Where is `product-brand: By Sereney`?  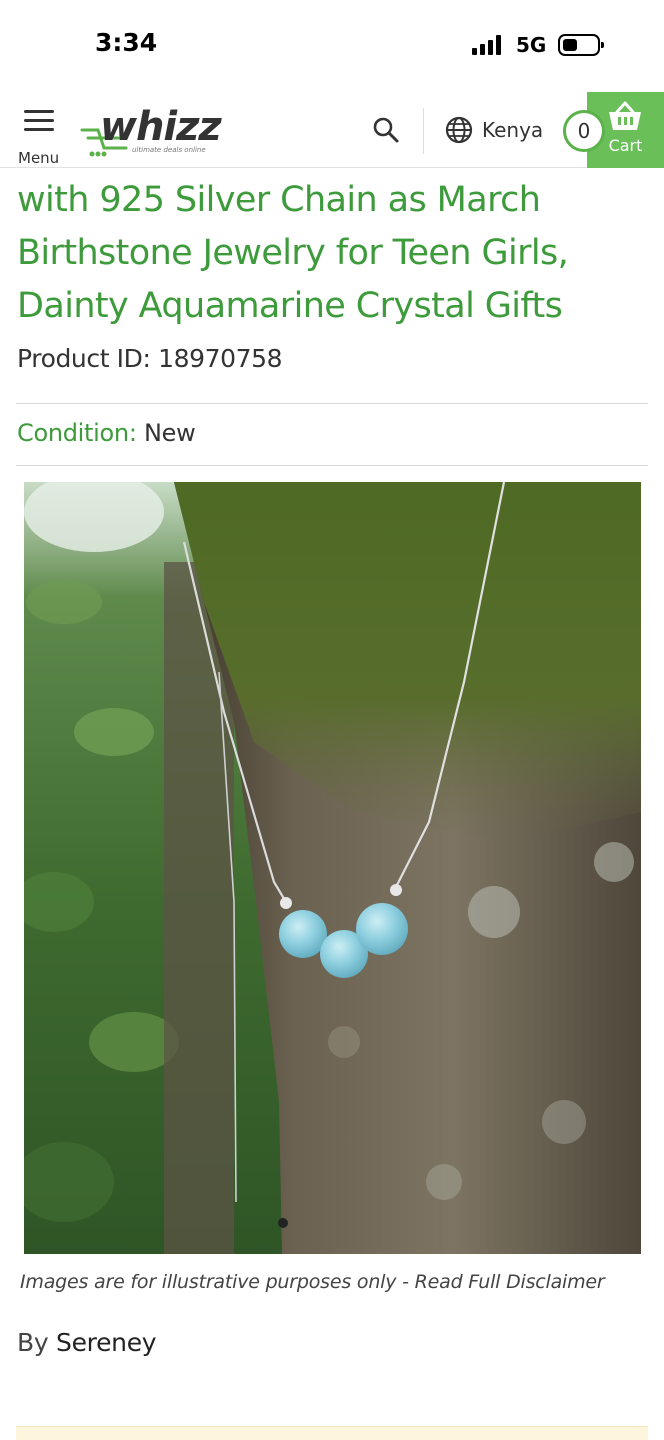
product-brand: By Sereney is located at coordinates (87, 1342).